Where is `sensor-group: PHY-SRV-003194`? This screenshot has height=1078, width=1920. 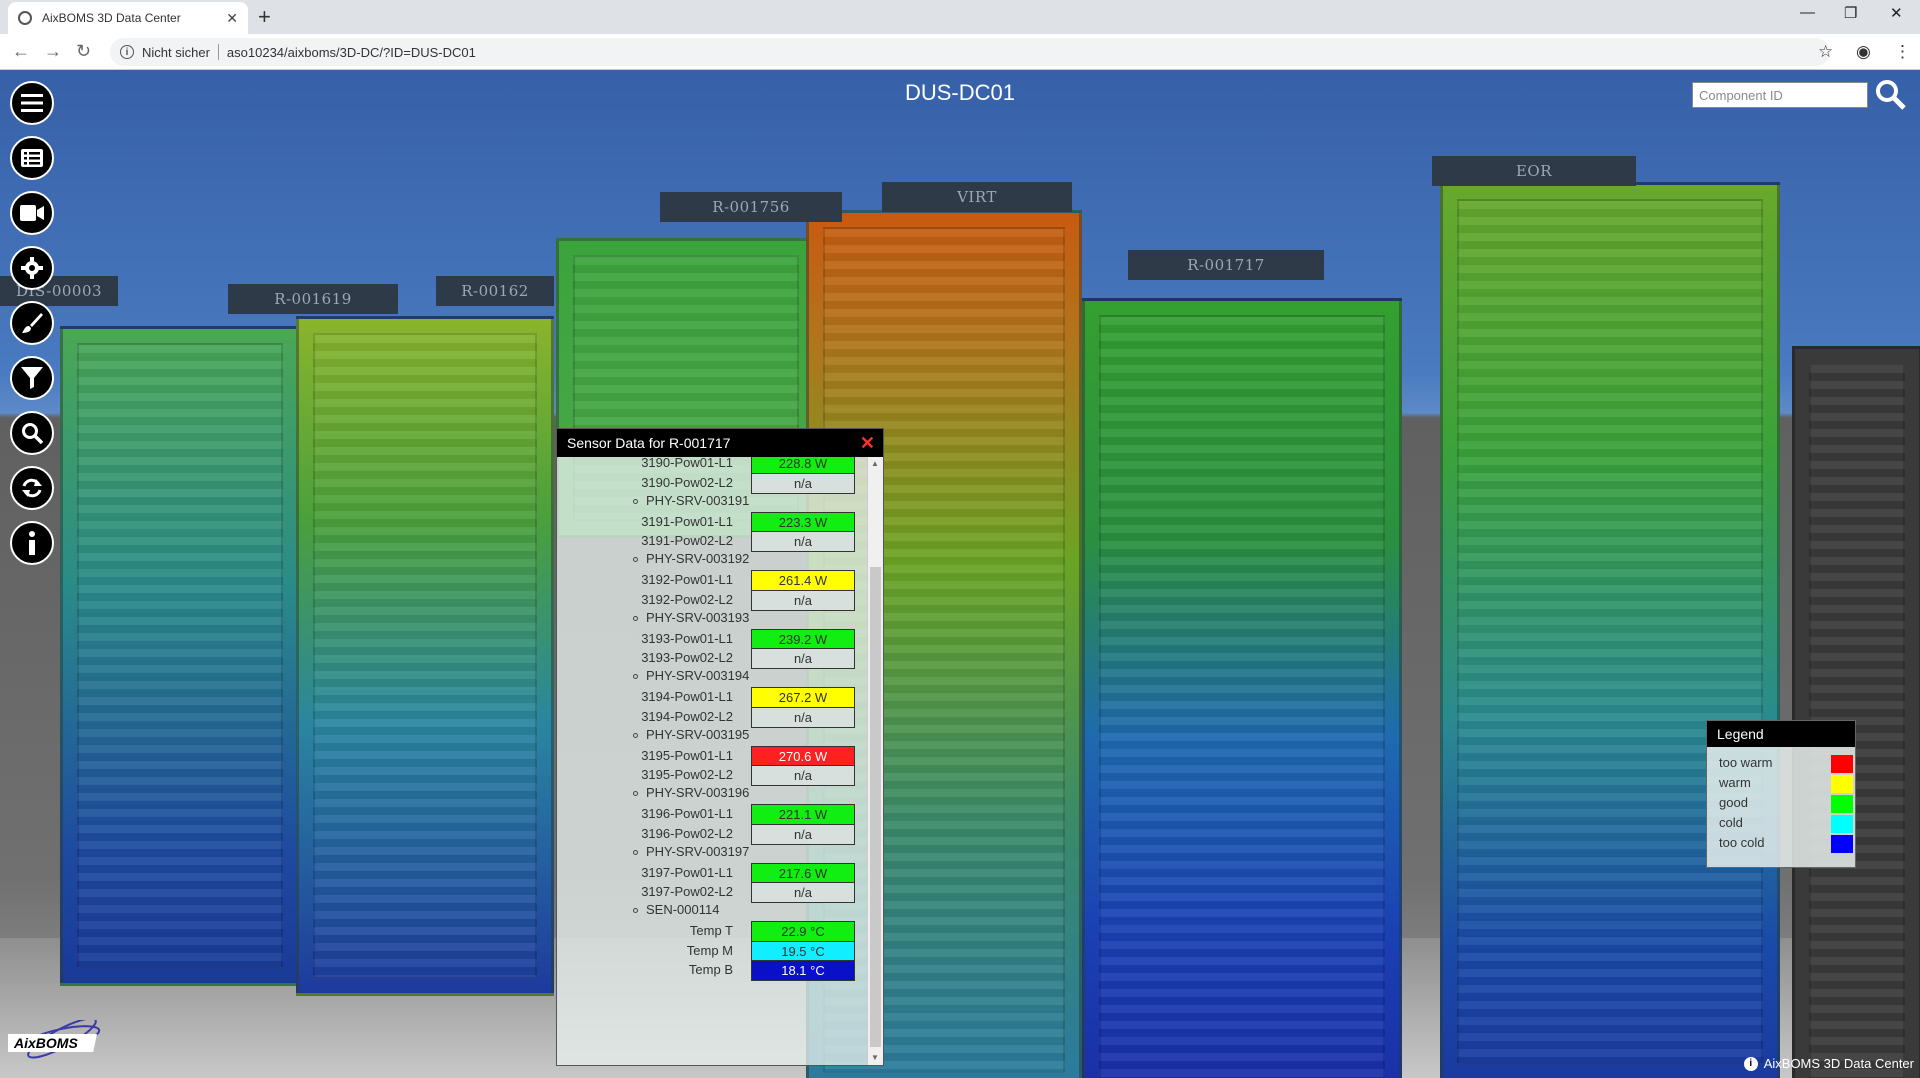 sensor-group: PHY-SRV-003194 is located at coordinates (691, 675).